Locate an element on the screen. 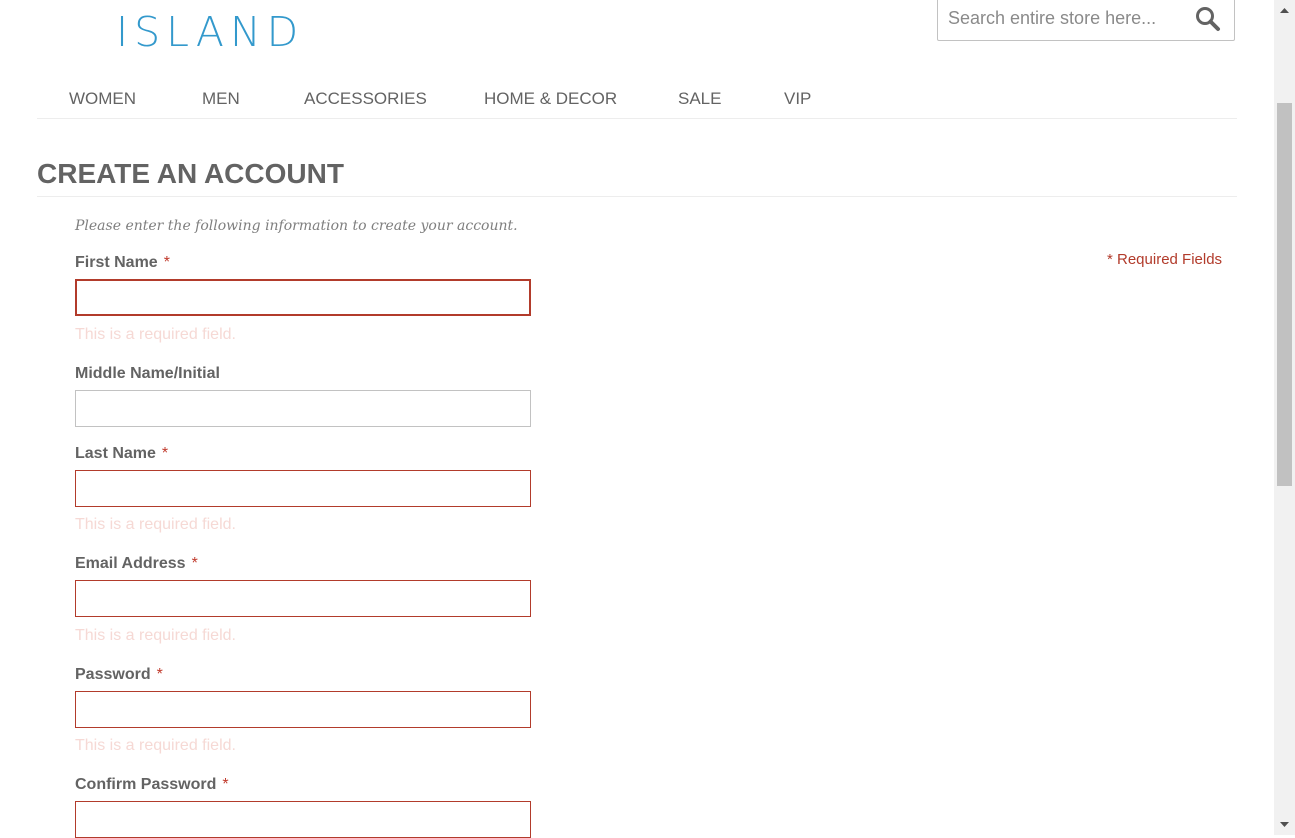  page-scrollbar is located at coordinates (1284, 417).